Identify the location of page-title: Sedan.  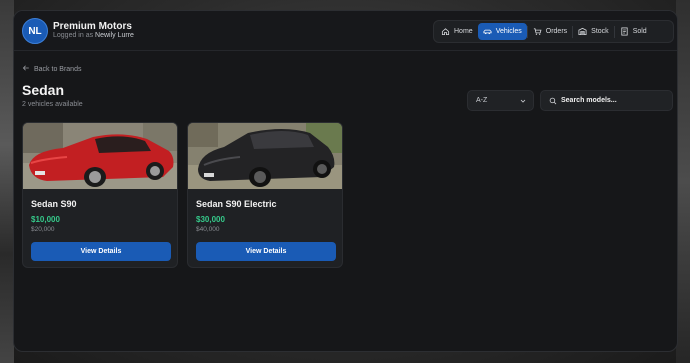
(43, 90).